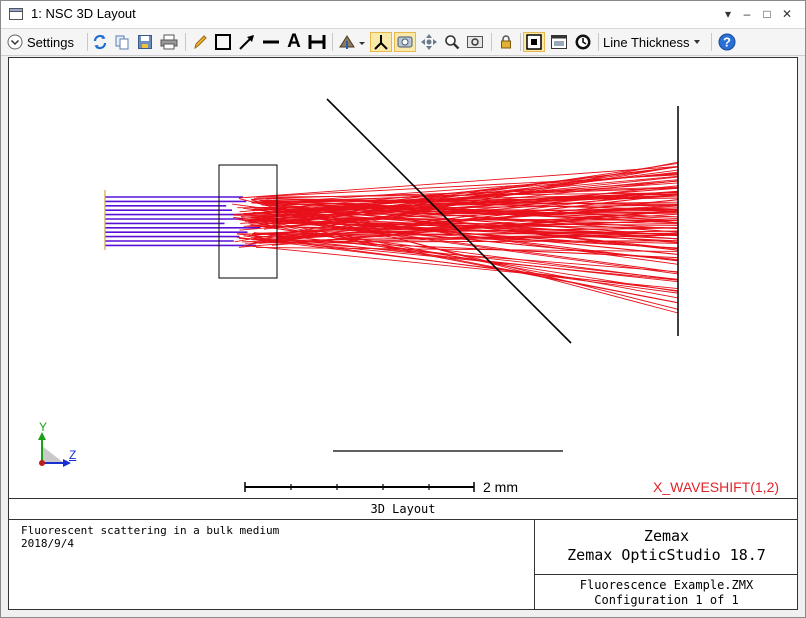 Image resolution: width=806 pixels, height=618 pixels. What do you see at coordinates (716, 487) in the screenshot?
I see `wavelength-label: X_WAVESHIFT(1,2)` at bounding box center [716, 487].